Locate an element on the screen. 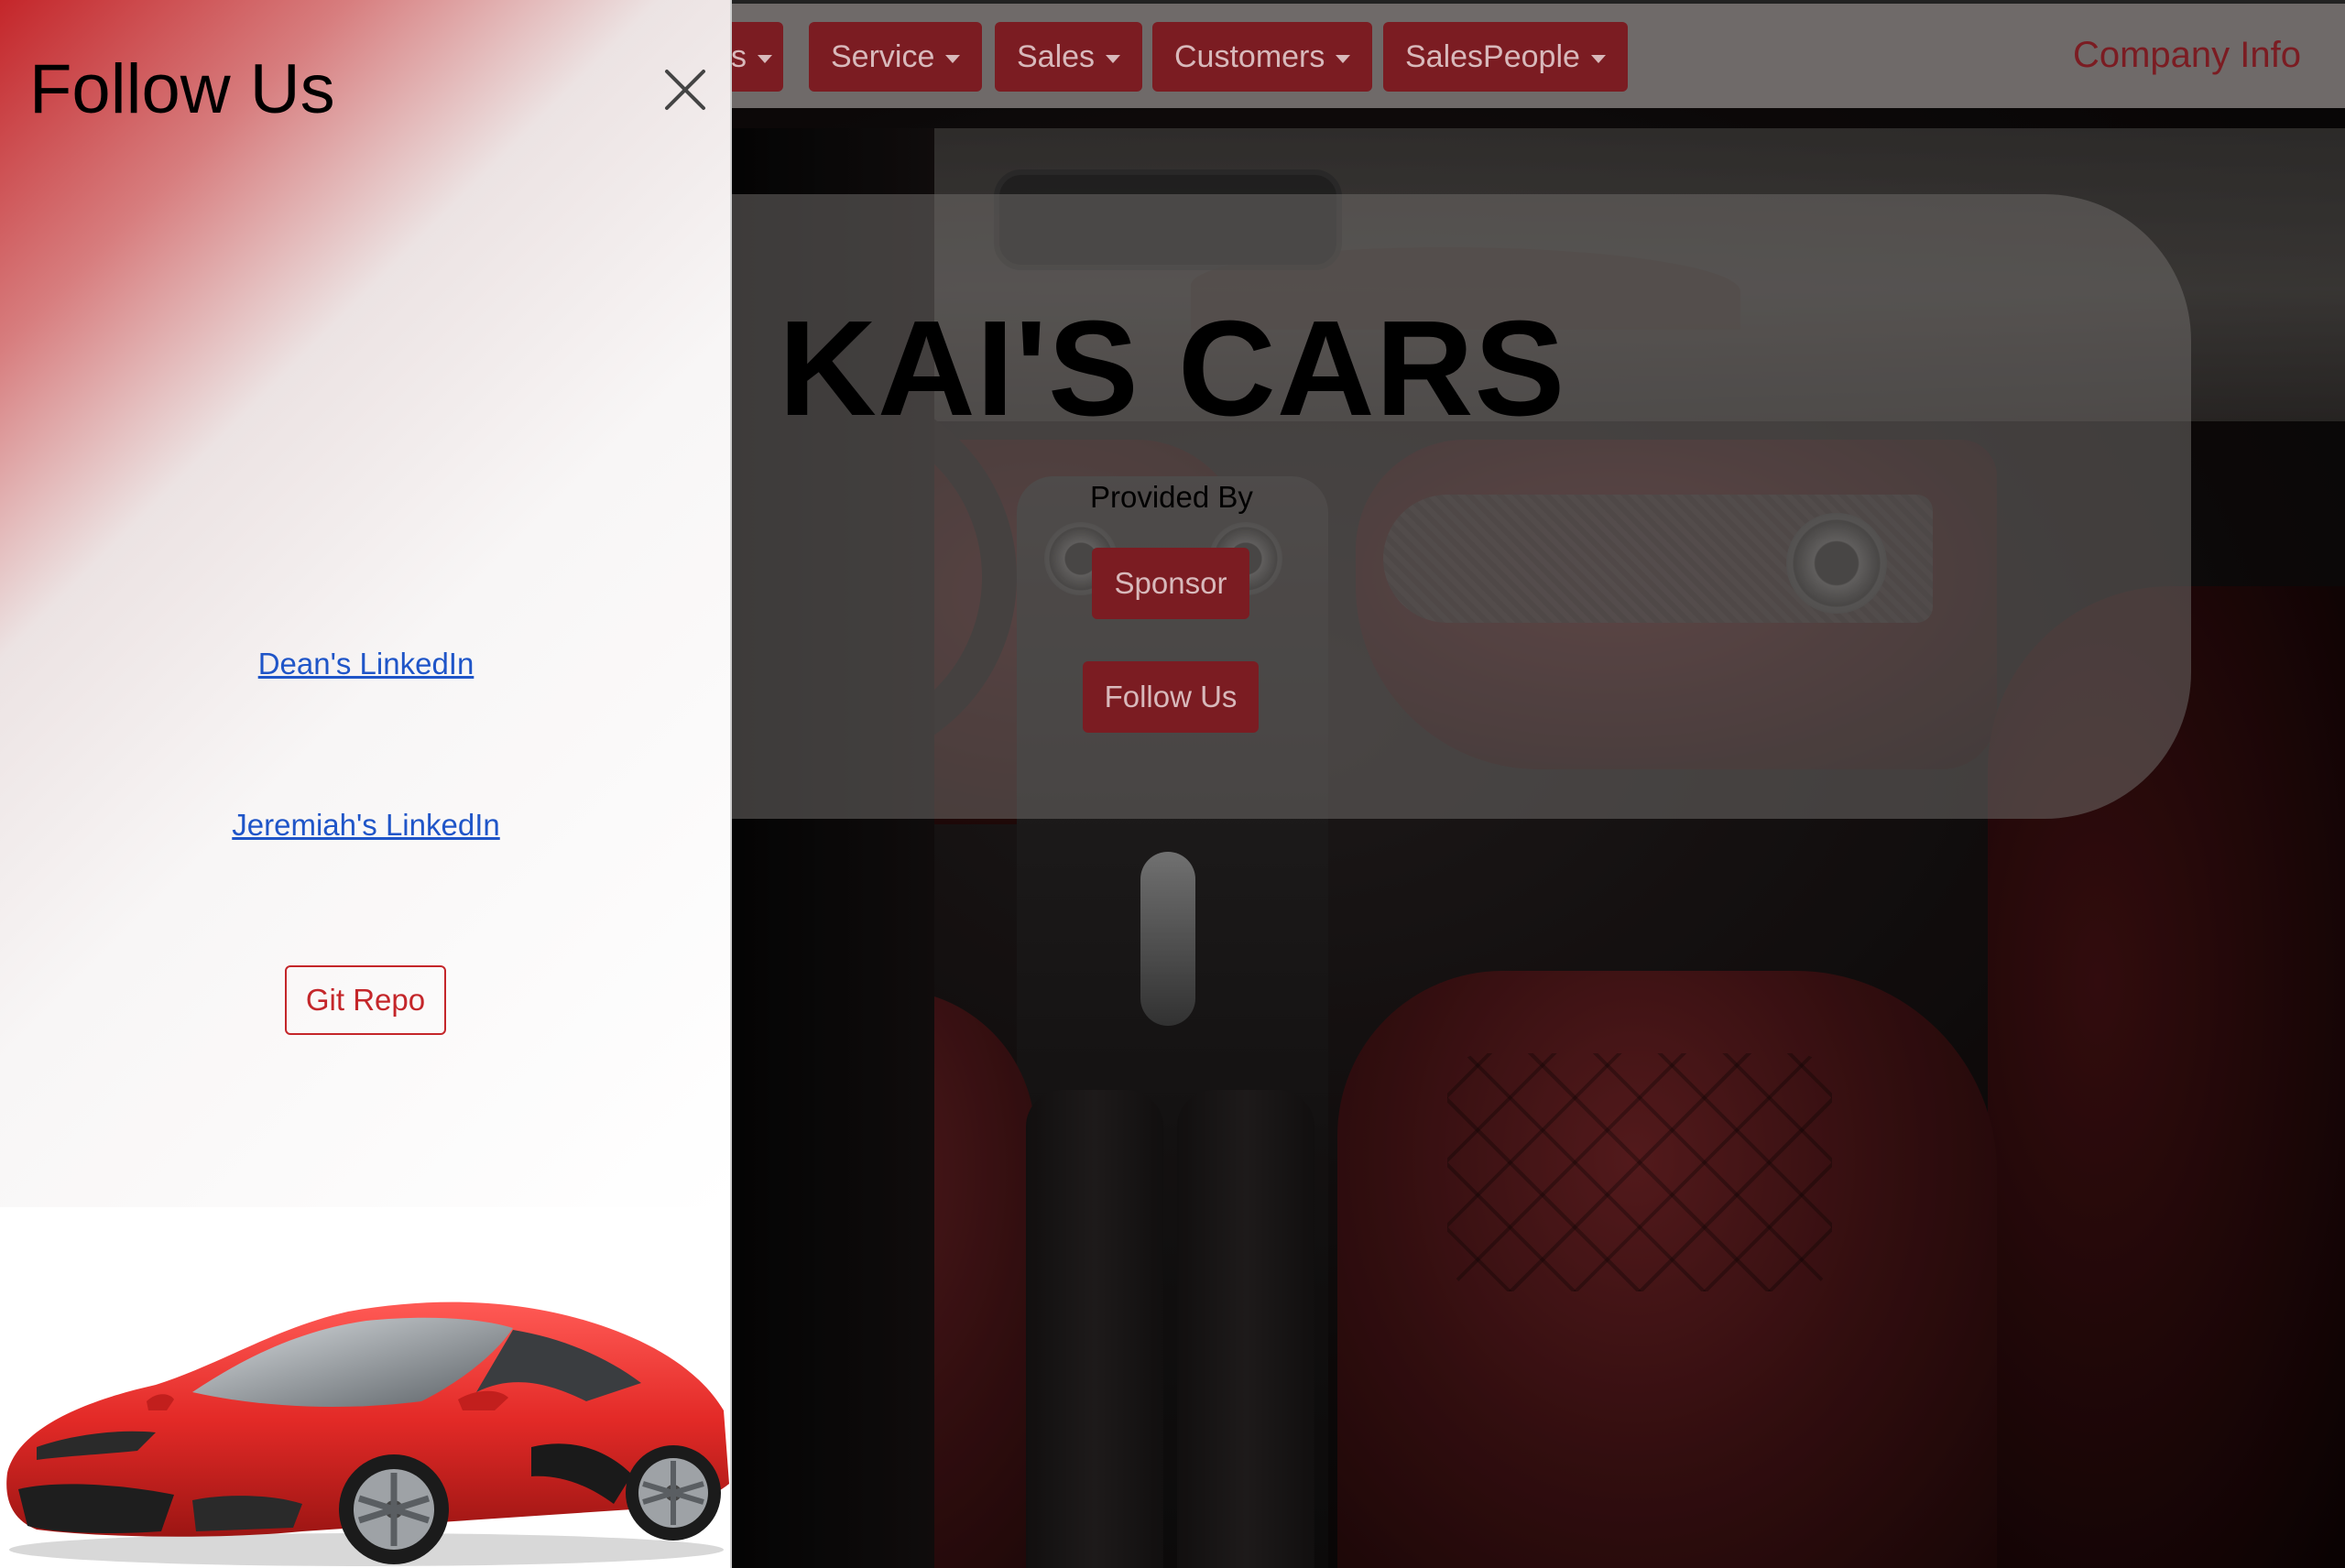  nav-dropdown-label: Sales is located at coordinates (1056, 56).